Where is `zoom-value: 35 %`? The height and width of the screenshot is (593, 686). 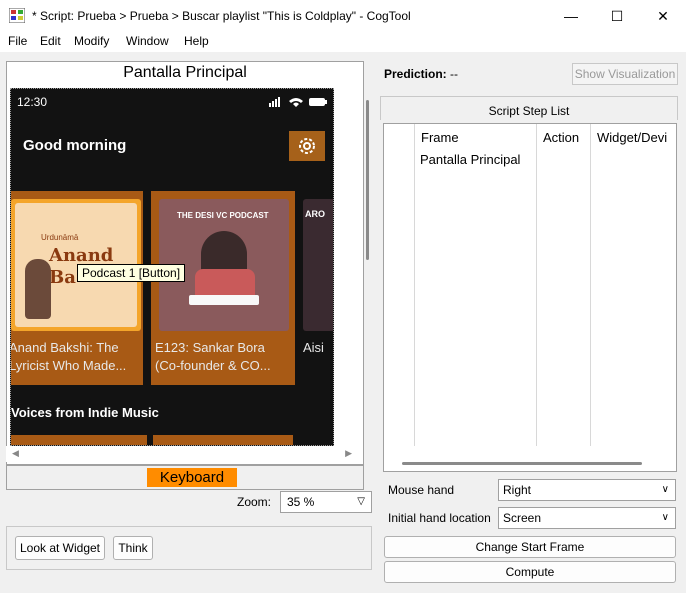
zoom-value: 35 % is located at coordinates (301, 502).